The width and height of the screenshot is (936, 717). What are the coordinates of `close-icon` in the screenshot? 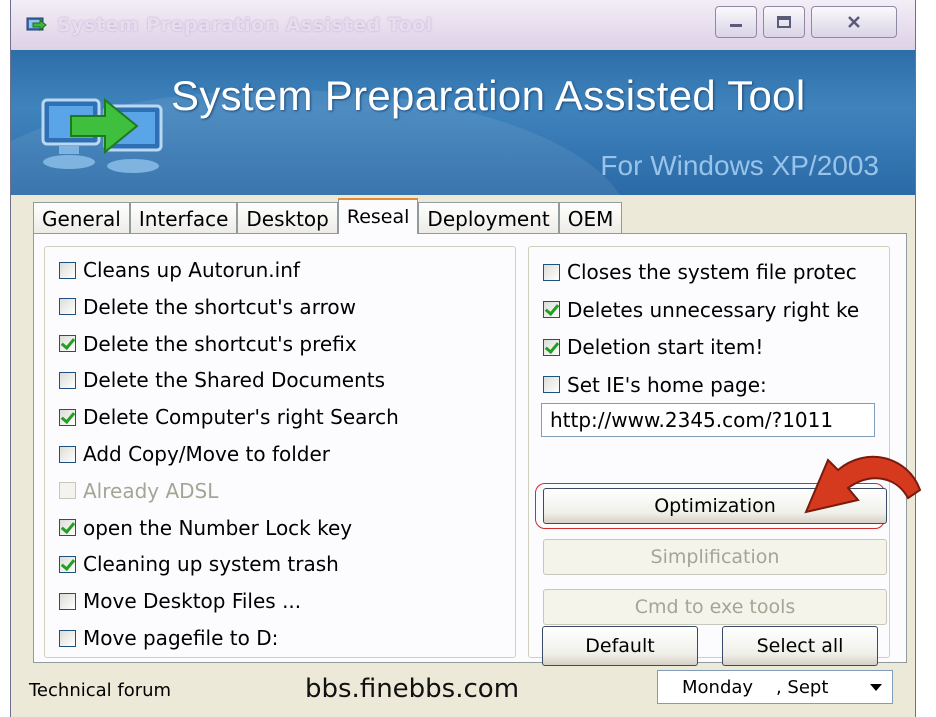 It's located at (854, 22).